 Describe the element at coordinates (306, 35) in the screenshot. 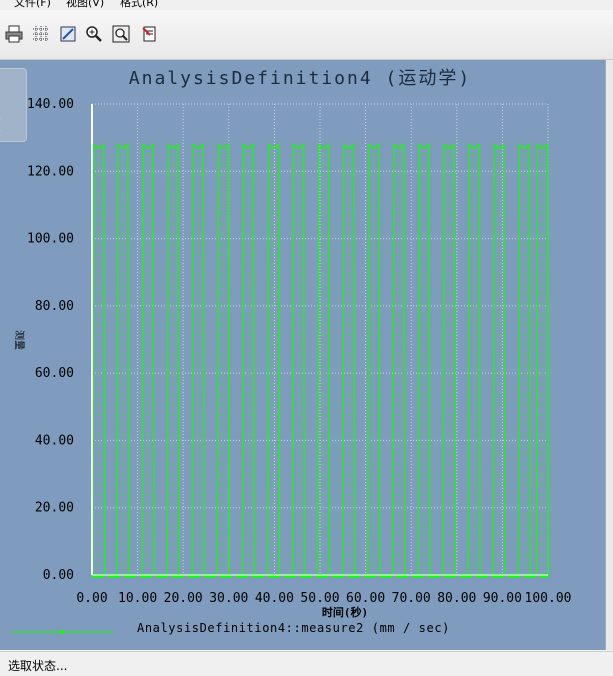

I see `toolbar` at that location.